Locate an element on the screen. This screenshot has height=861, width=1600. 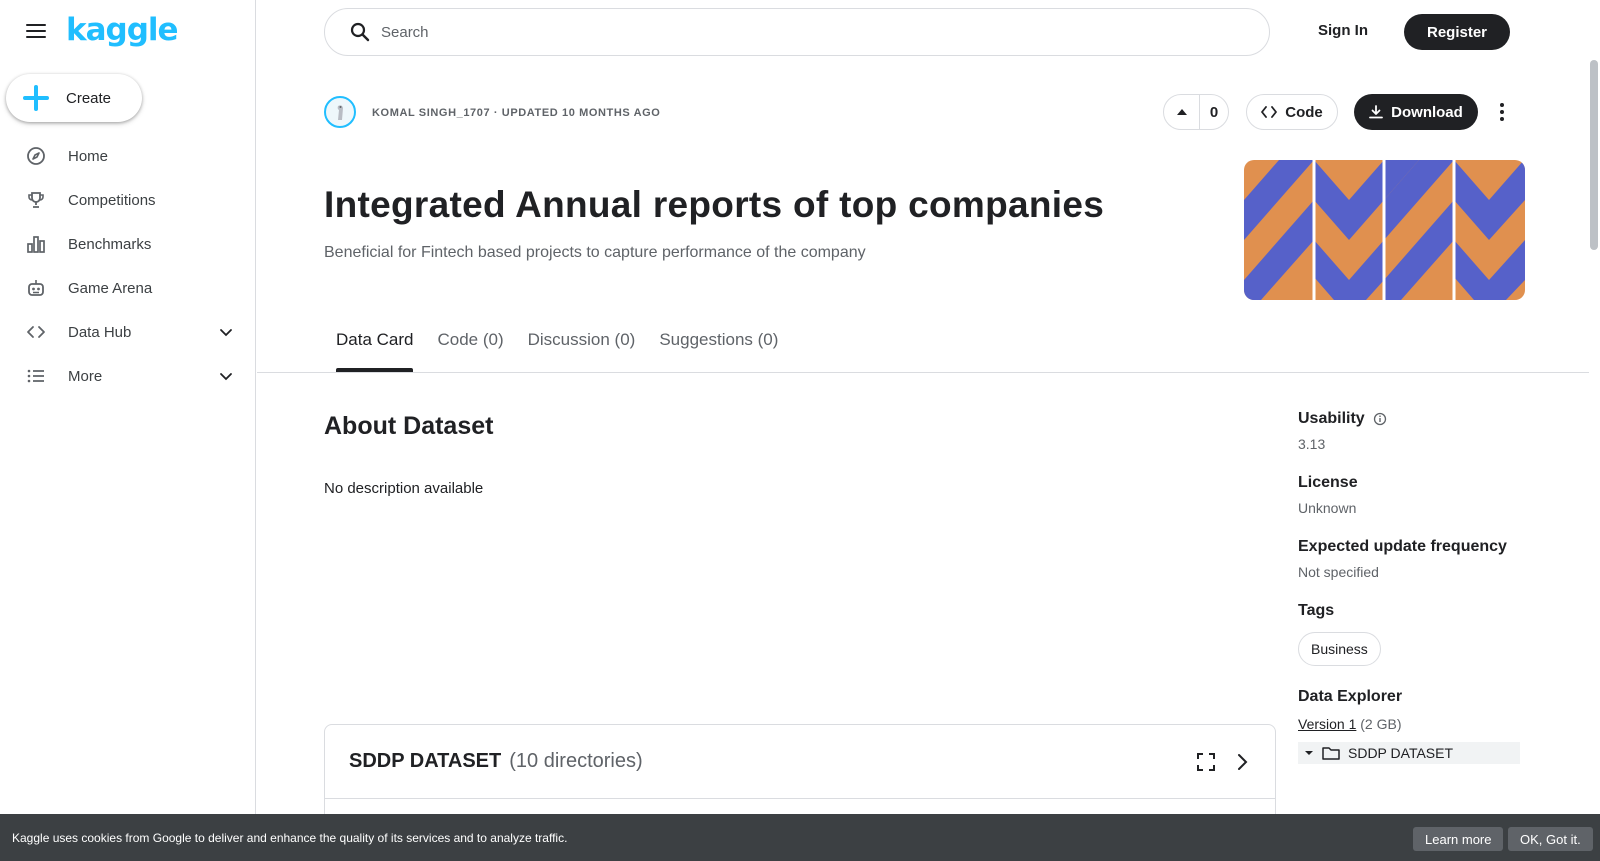
tabs-divider is located at coordinates (923, 372).